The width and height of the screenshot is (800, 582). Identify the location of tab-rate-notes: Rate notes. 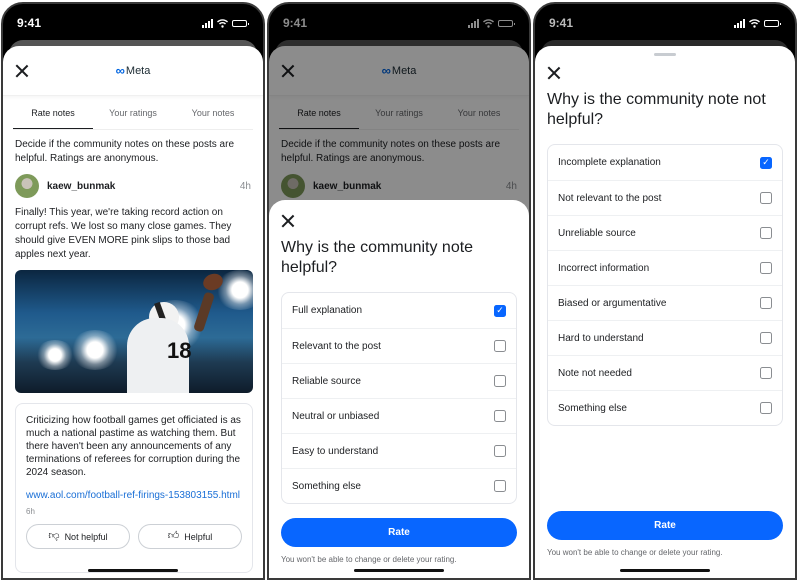
(53, 112).